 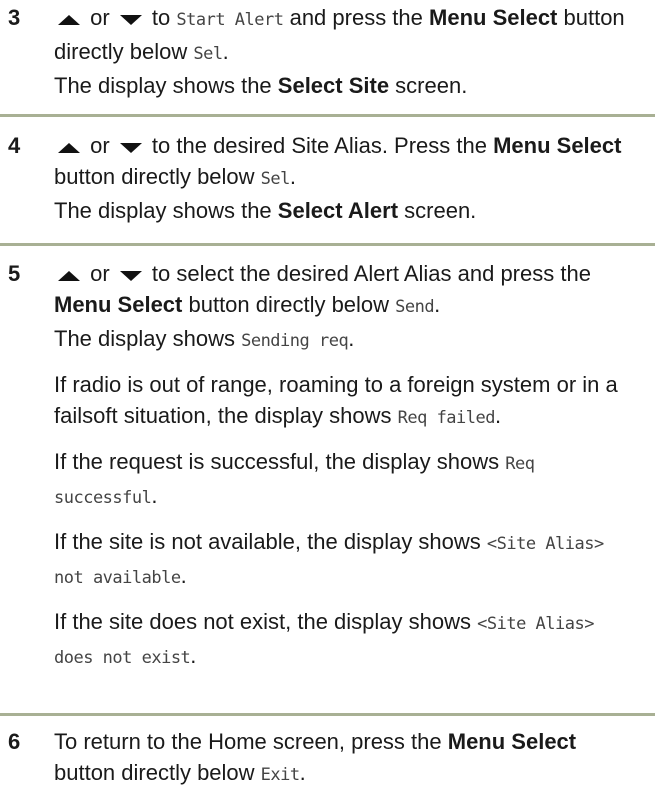 I want to click on display-text: Start Alert, so click(x=230, y=20).